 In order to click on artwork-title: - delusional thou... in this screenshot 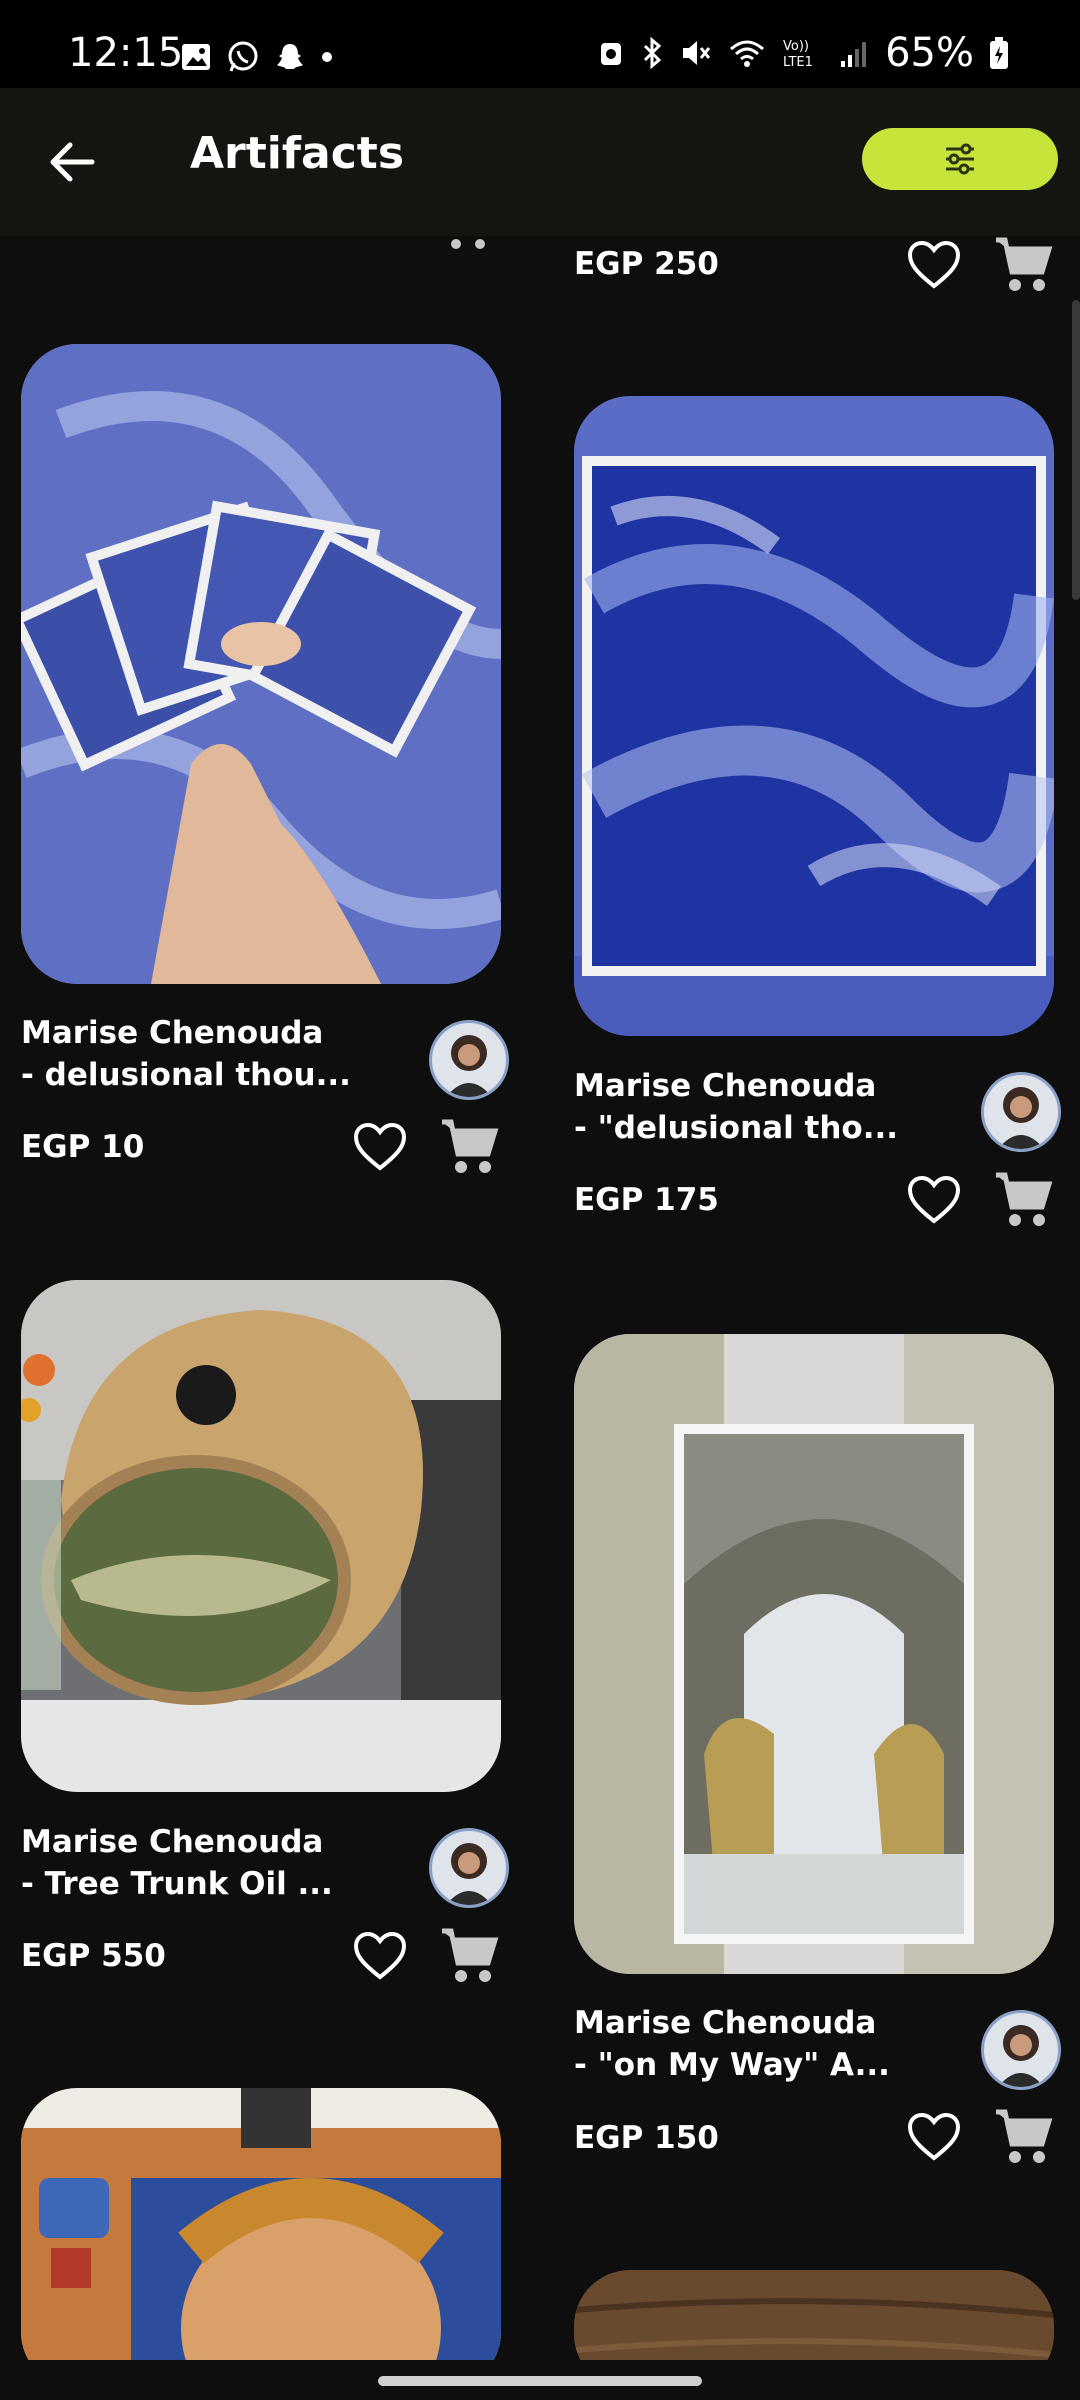, I will do `click(186, 1075)`.